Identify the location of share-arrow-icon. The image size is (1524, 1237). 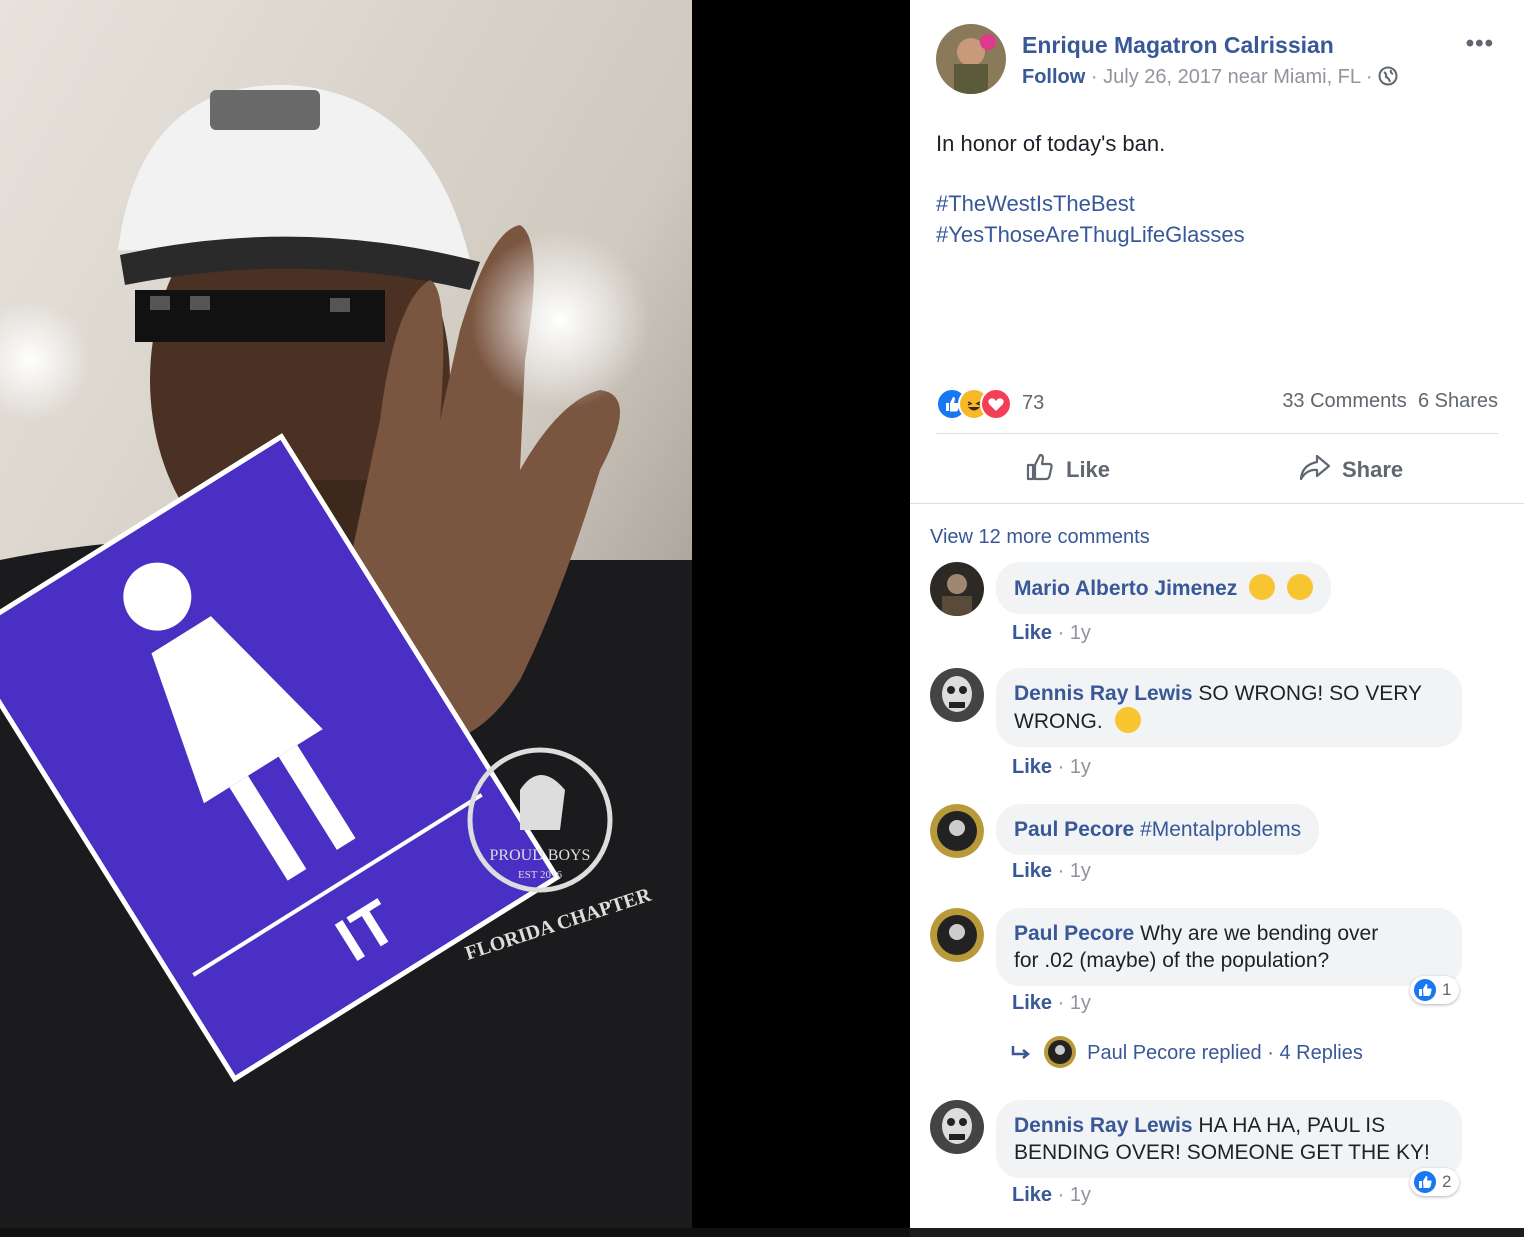
(1315, 470).